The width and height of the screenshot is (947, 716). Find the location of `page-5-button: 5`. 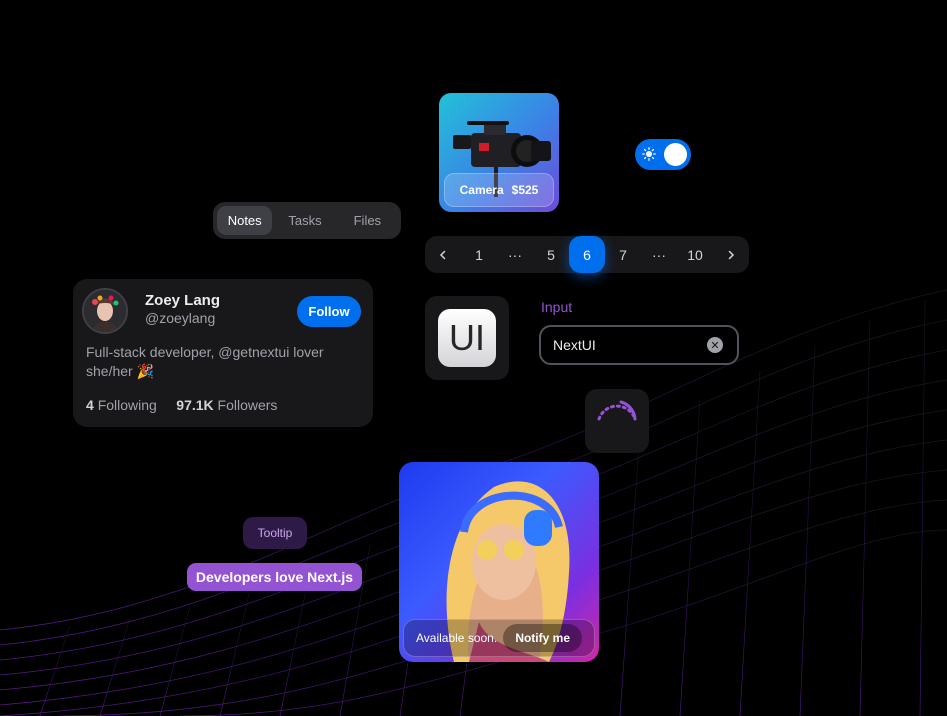

page-5-button: 5 is located at coordinates (551, 254).